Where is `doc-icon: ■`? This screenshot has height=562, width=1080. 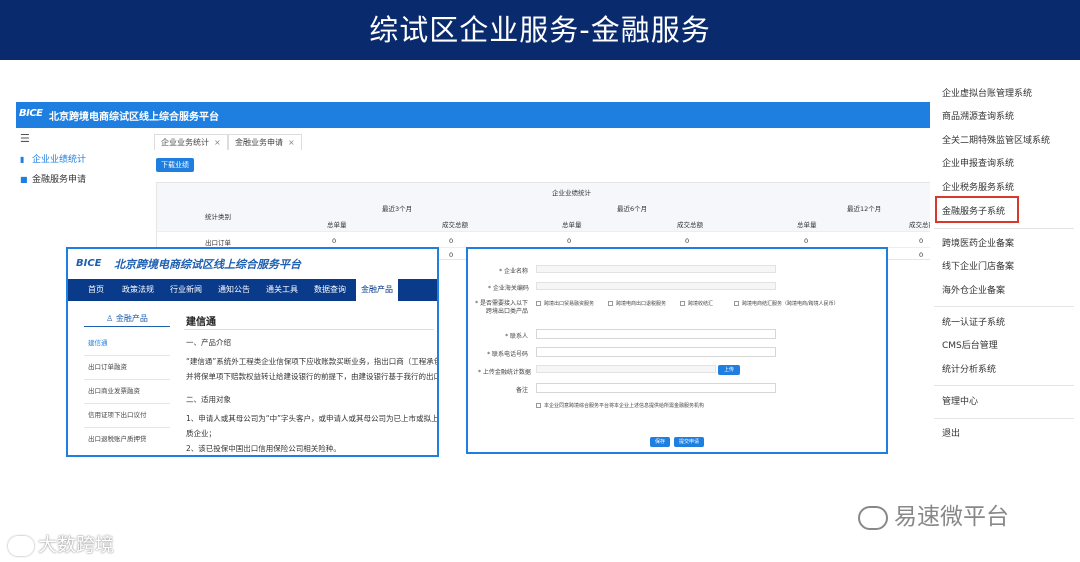
doc-icon: ■ is located at coordinates (24, 179).